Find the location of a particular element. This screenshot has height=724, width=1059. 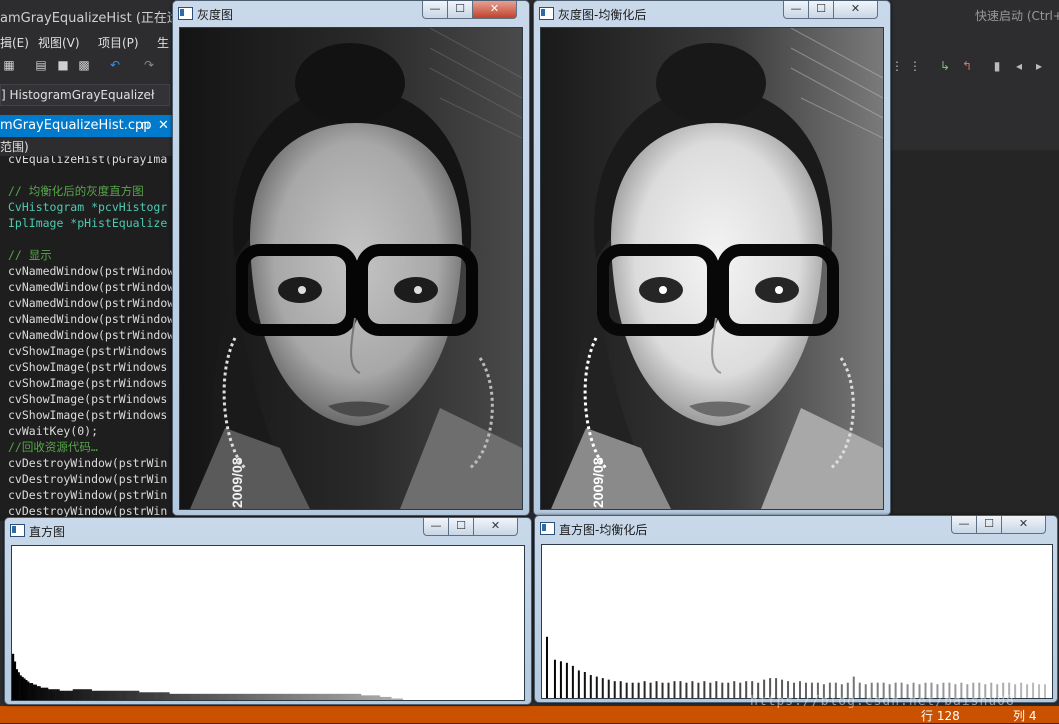

menu-build: 生 is located at coordinates (163, 42).